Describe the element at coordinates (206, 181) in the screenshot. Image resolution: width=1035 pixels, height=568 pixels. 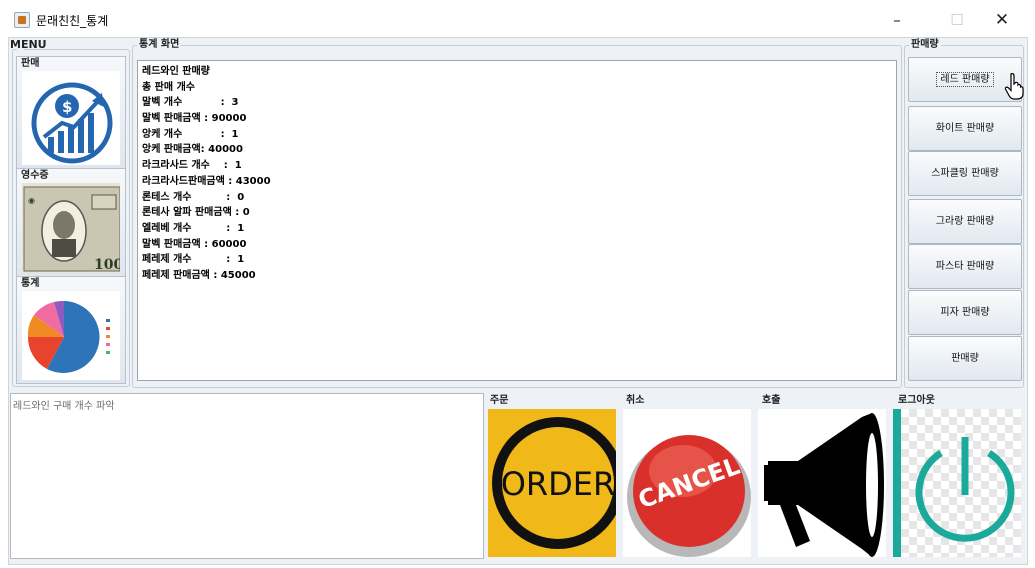
I see `stats-line: 라크라사드판매금액 : 43000` at that location.